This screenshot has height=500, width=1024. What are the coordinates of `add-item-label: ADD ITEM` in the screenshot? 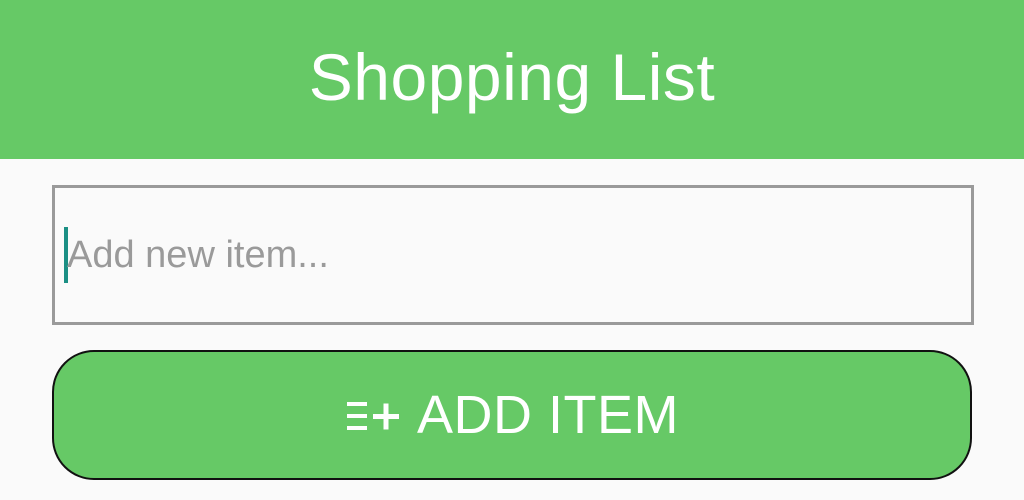 It's located at (547, 415).